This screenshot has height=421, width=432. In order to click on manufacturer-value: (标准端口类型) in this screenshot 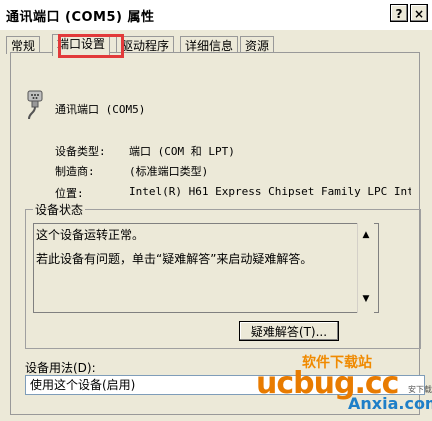, I will do `click(169, 171)`.